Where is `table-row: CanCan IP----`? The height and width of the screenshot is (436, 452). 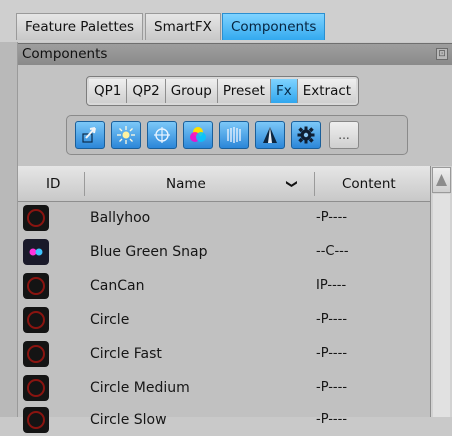 table-row: CanCan IP---- is located at coordinates (224, 286).